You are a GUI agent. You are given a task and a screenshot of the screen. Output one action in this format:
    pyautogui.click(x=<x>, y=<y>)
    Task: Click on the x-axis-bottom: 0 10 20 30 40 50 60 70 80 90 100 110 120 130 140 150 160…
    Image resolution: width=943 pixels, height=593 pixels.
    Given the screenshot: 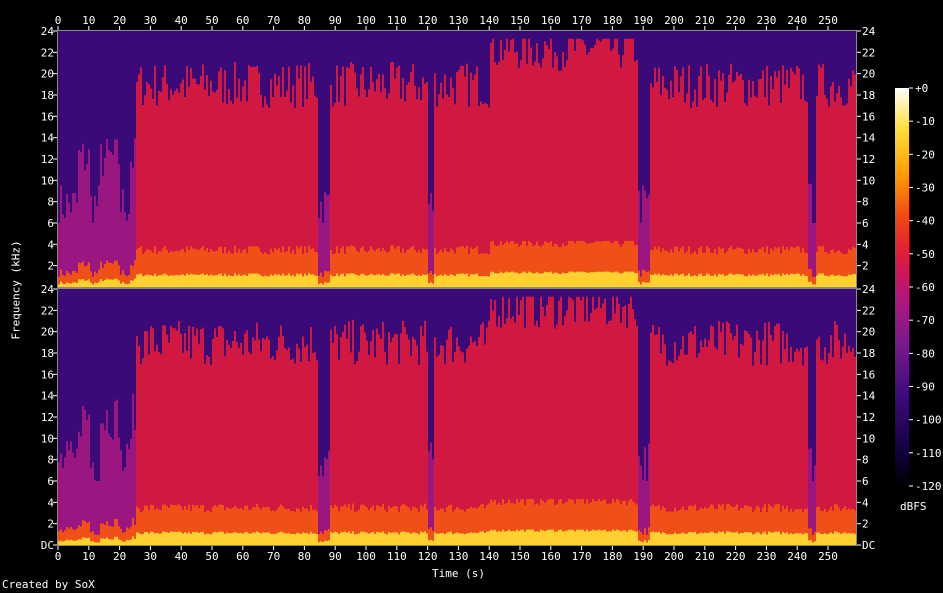 What is the action you would take?
    pyautogui.click(x=446, y=554)
    